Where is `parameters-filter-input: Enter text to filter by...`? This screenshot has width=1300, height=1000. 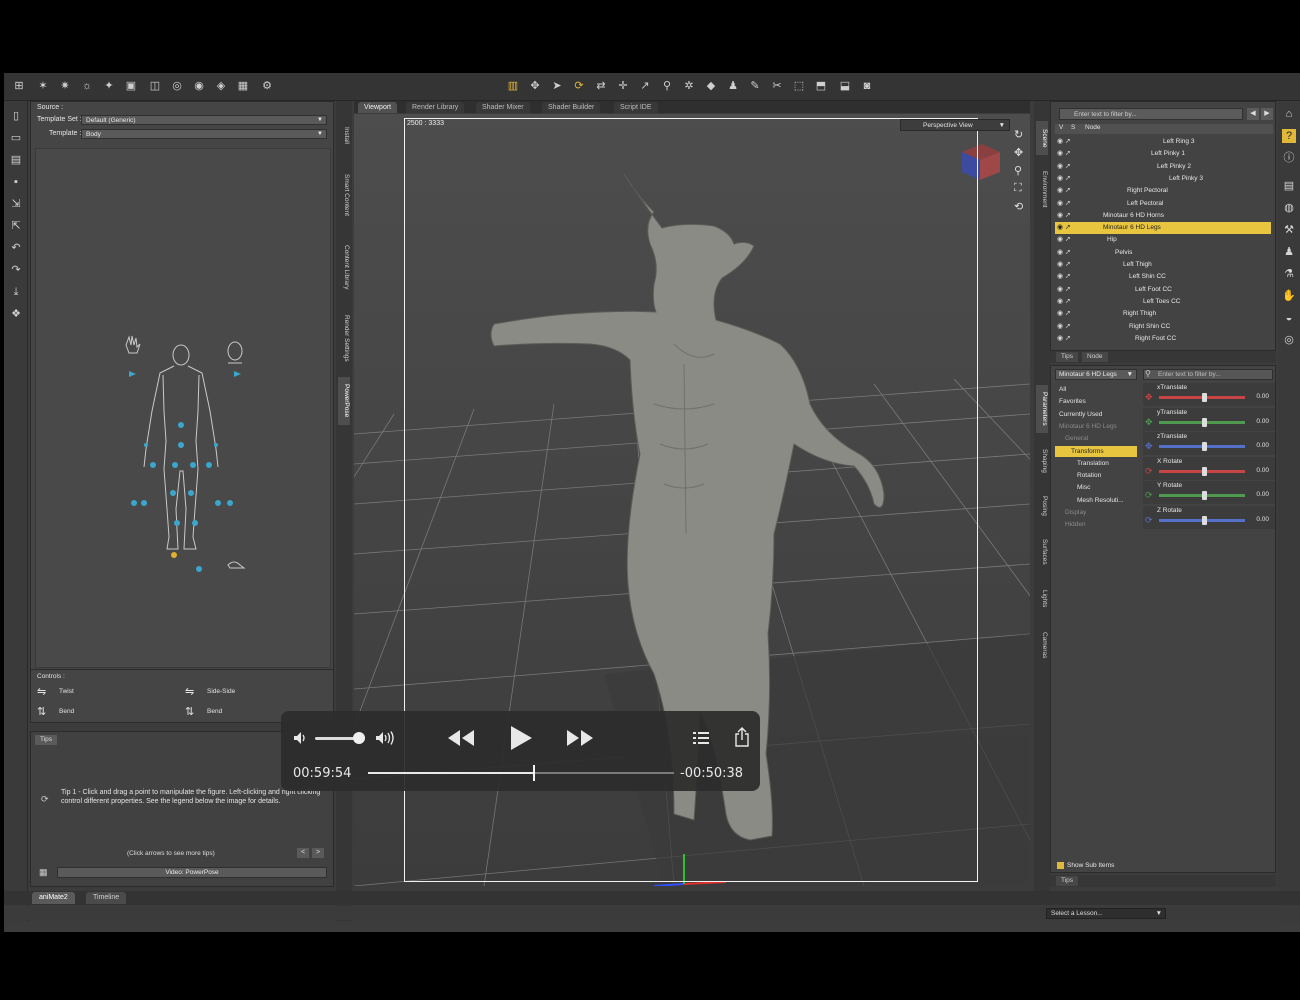
parameters-filter-input: Enter text to filter by... is located at coordinates (1208, 374).